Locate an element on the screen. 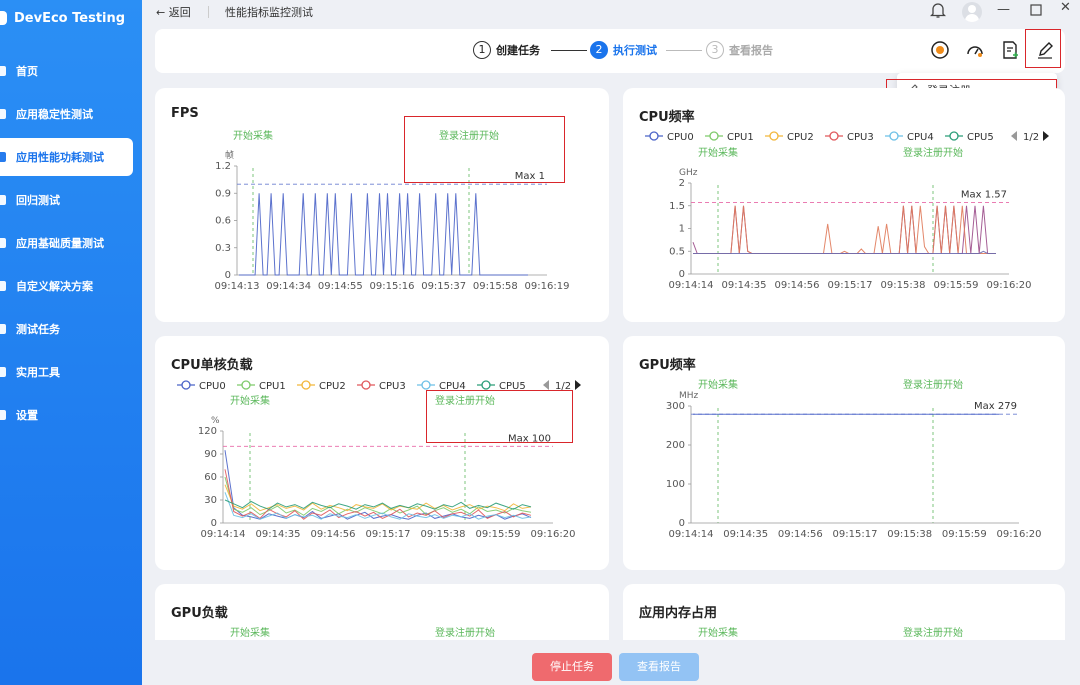 The width and height of the screenshot is (1080, 685). max-label: Max 1.57 is located at coordinates (984, 195).